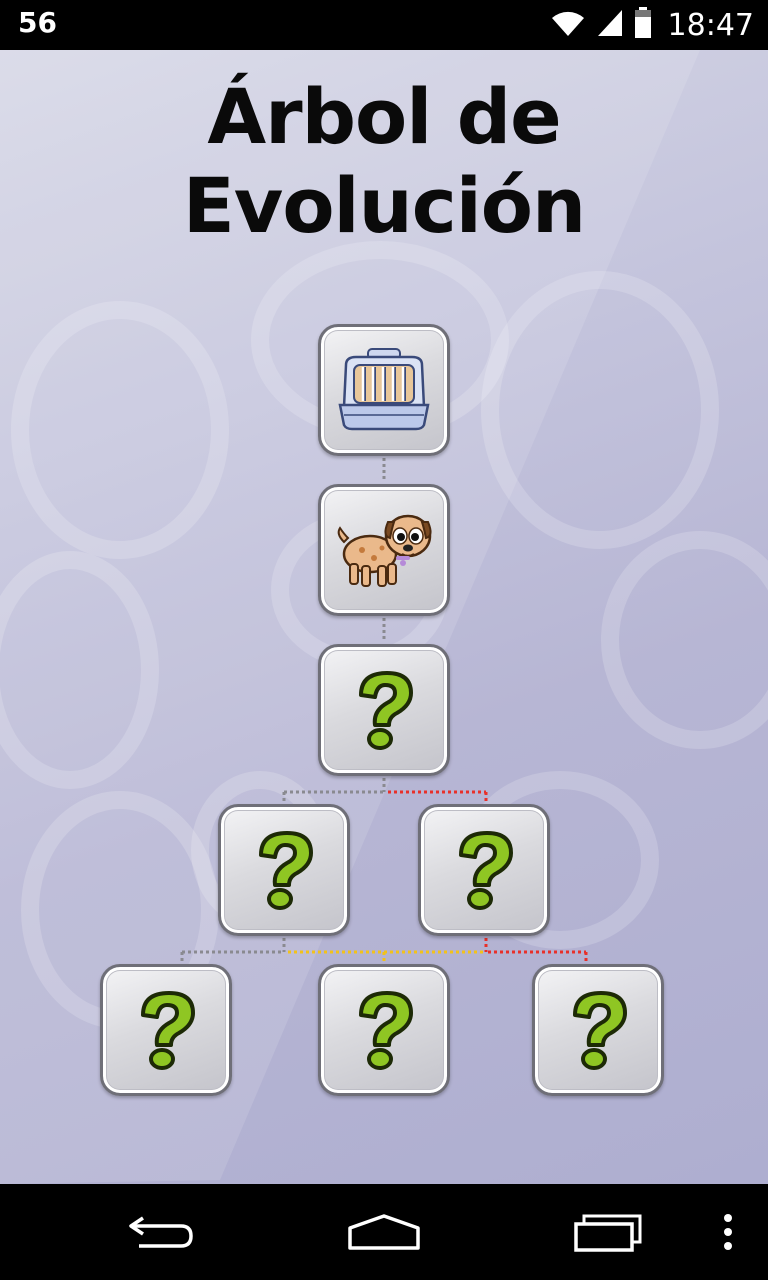 The height and width of the screenshot is (1280, 768). I want to click on recents-button, so click(608, 1232).